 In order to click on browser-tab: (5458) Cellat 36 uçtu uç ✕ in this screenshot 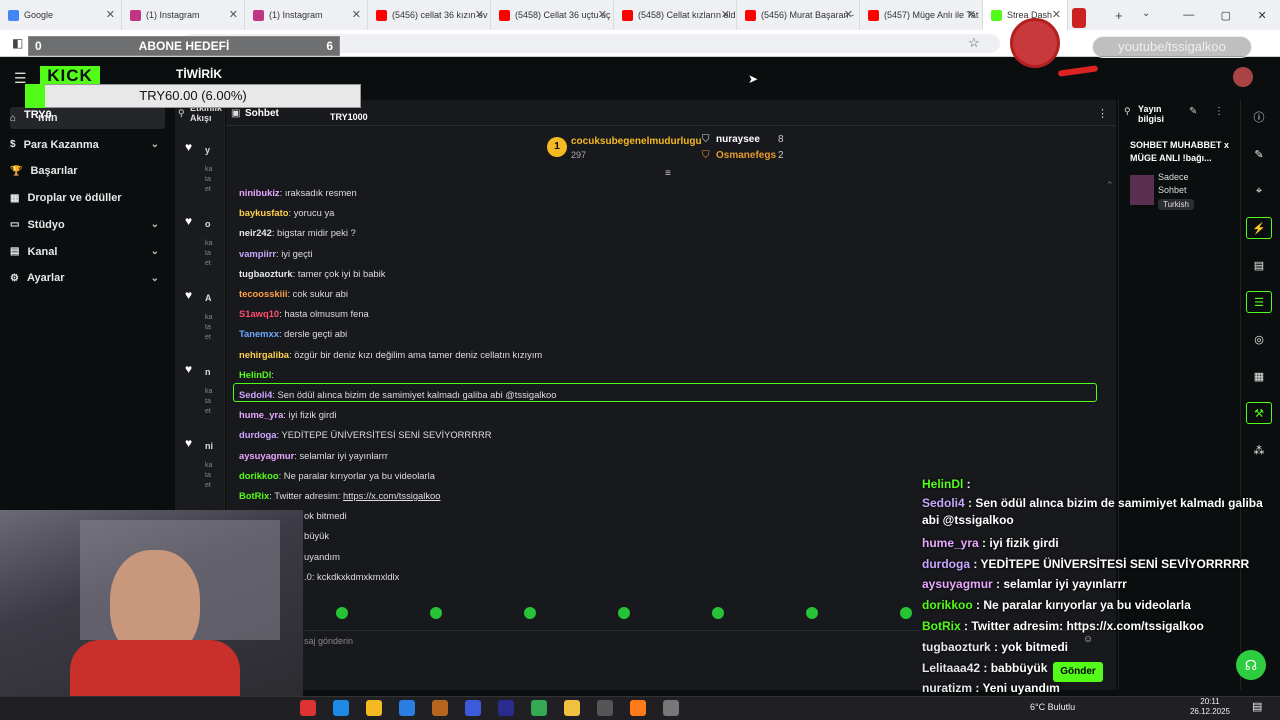, I will do `click(552, 15)`.